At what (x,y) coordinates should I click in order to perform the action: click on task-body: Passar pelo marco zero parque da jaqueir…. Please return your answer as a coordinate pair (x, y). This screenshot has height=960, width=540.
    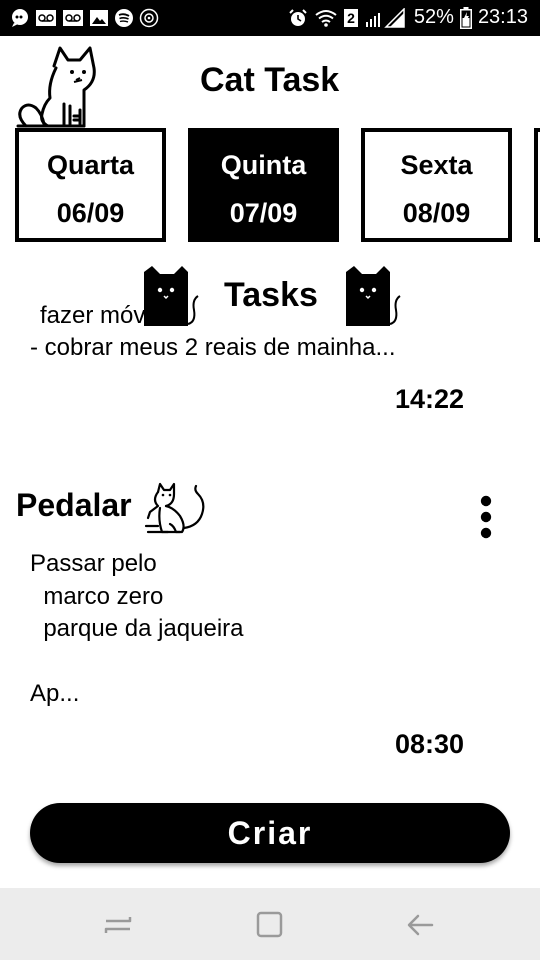
    Looking at the image, I should click on (137, 628).